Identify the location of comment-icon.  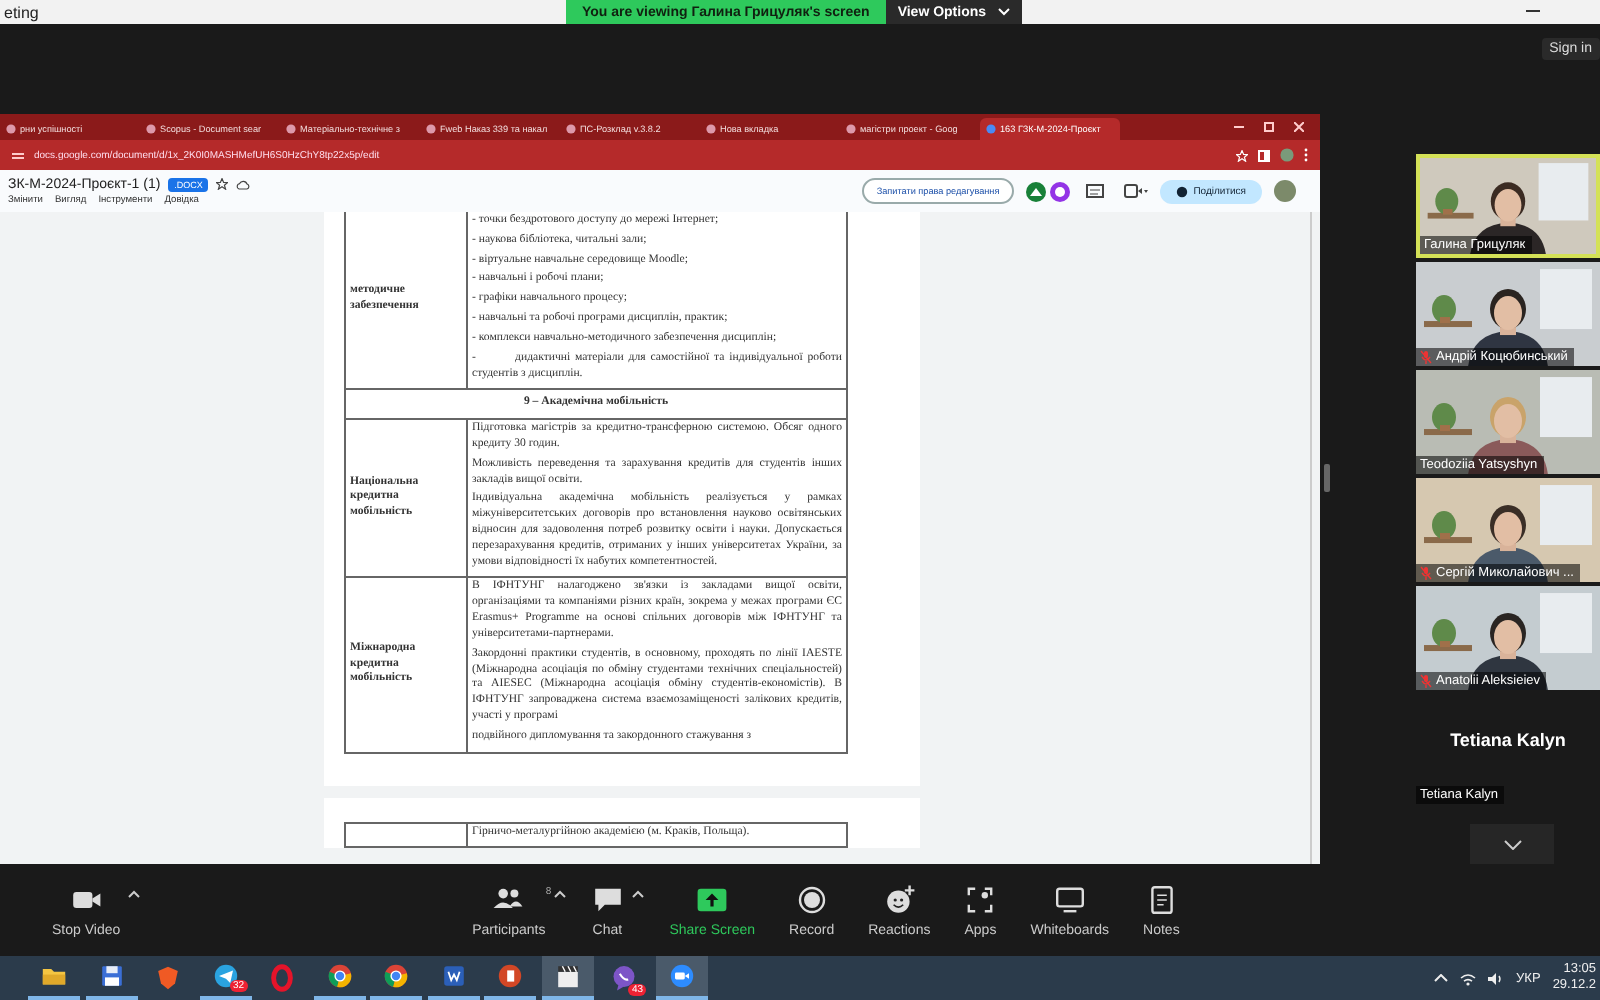
(1094, 191).